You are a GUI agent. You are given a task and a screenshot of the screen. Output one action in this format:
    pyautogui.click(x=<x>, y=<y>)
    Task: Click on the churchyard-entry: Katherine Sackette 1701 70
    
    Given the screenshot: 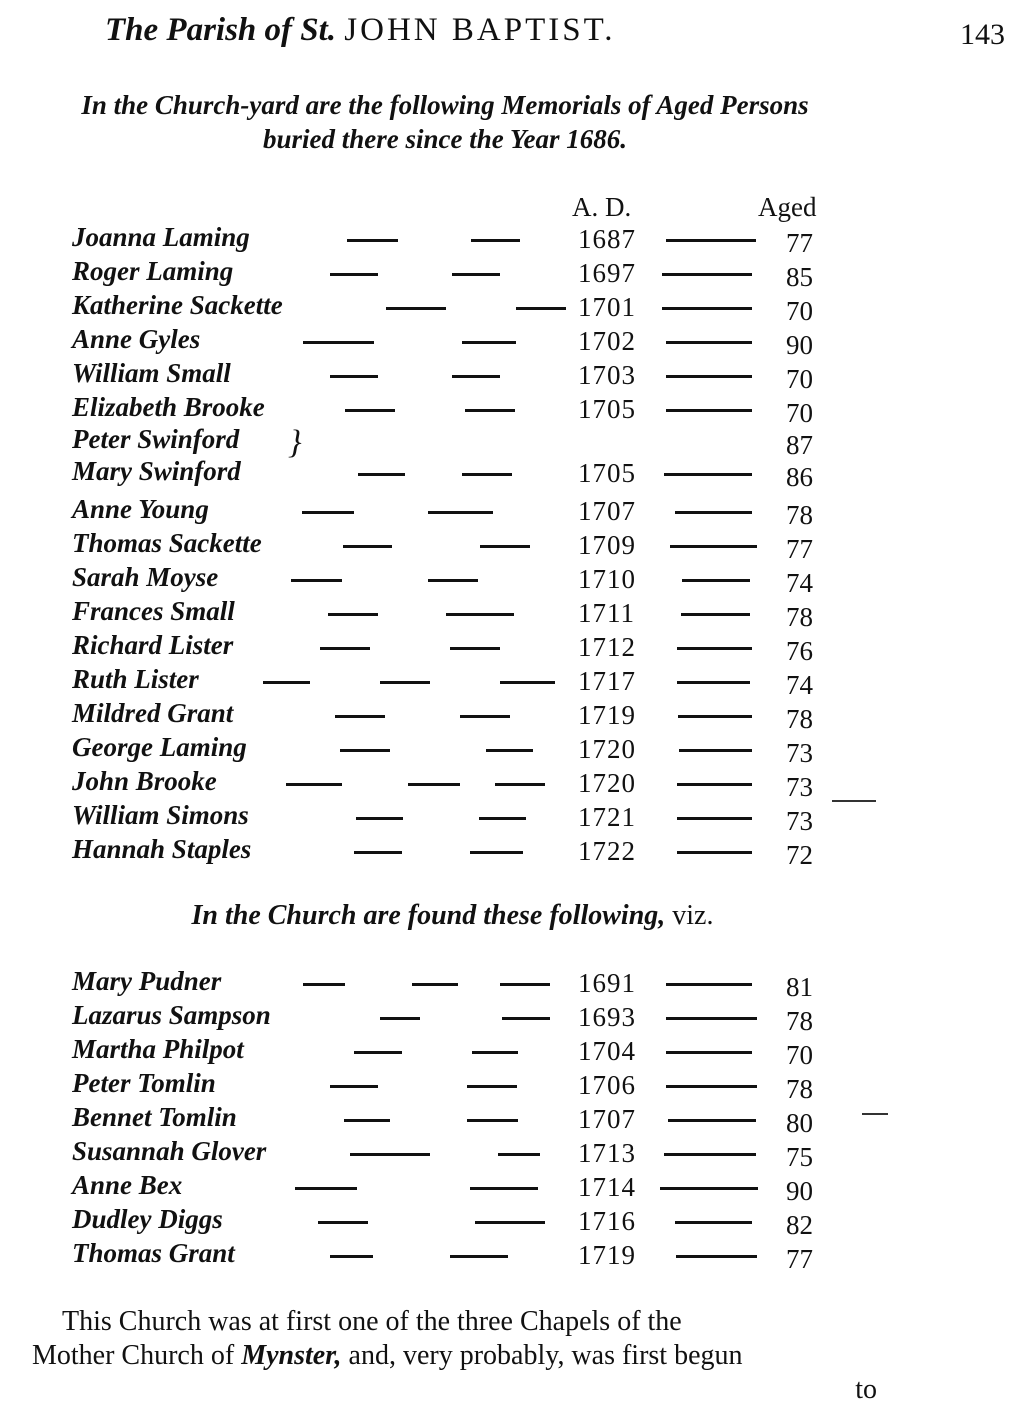 What is the action you would take?
    pyautogui.click(x=511, y=308)
    